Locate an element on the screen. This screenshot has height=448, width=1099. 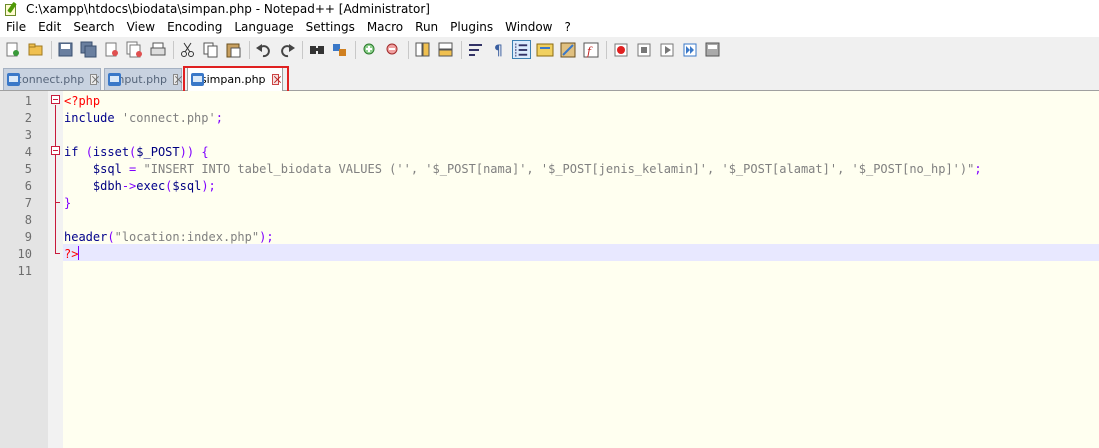
tab-label: simpan.php is located at coordinates (233, 79).